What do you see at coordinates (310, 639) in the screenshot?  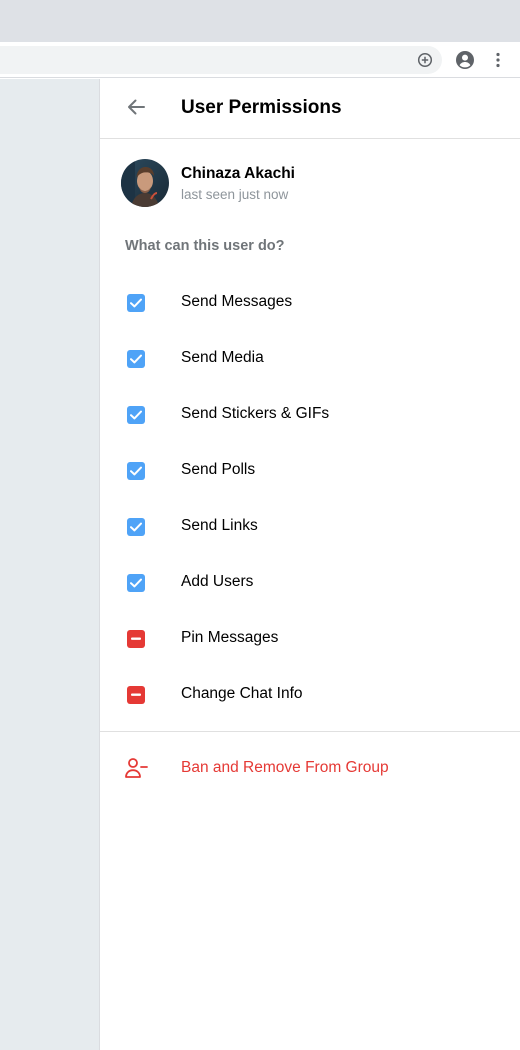 I see `permission-row: Pin Messages` at bounding box center [310, 639].